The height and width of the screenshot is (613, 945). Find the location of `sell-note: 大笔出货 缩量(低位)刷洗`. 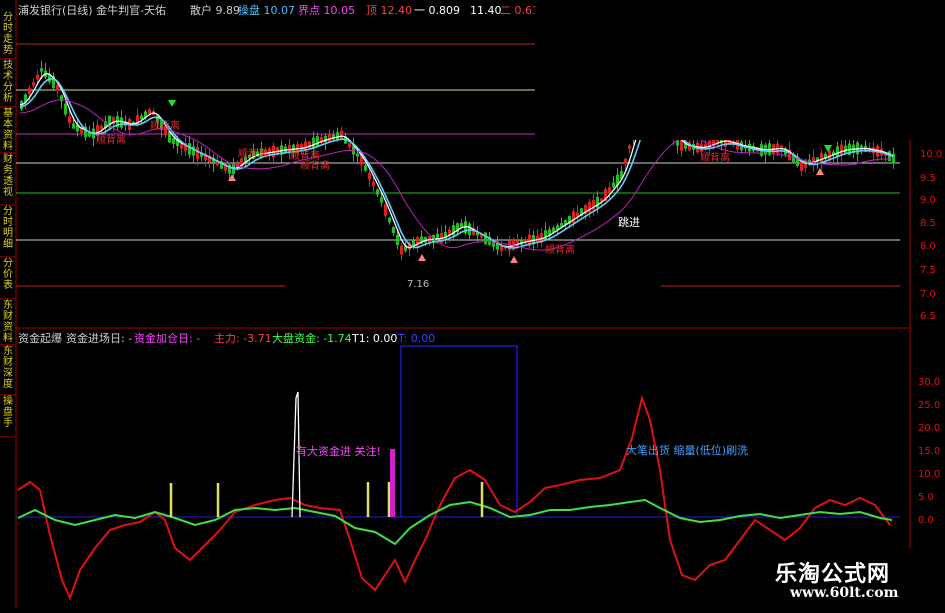

sell-note: 大笔出货 缩量(低位)刷洗 is located at coordinates (687, 450).